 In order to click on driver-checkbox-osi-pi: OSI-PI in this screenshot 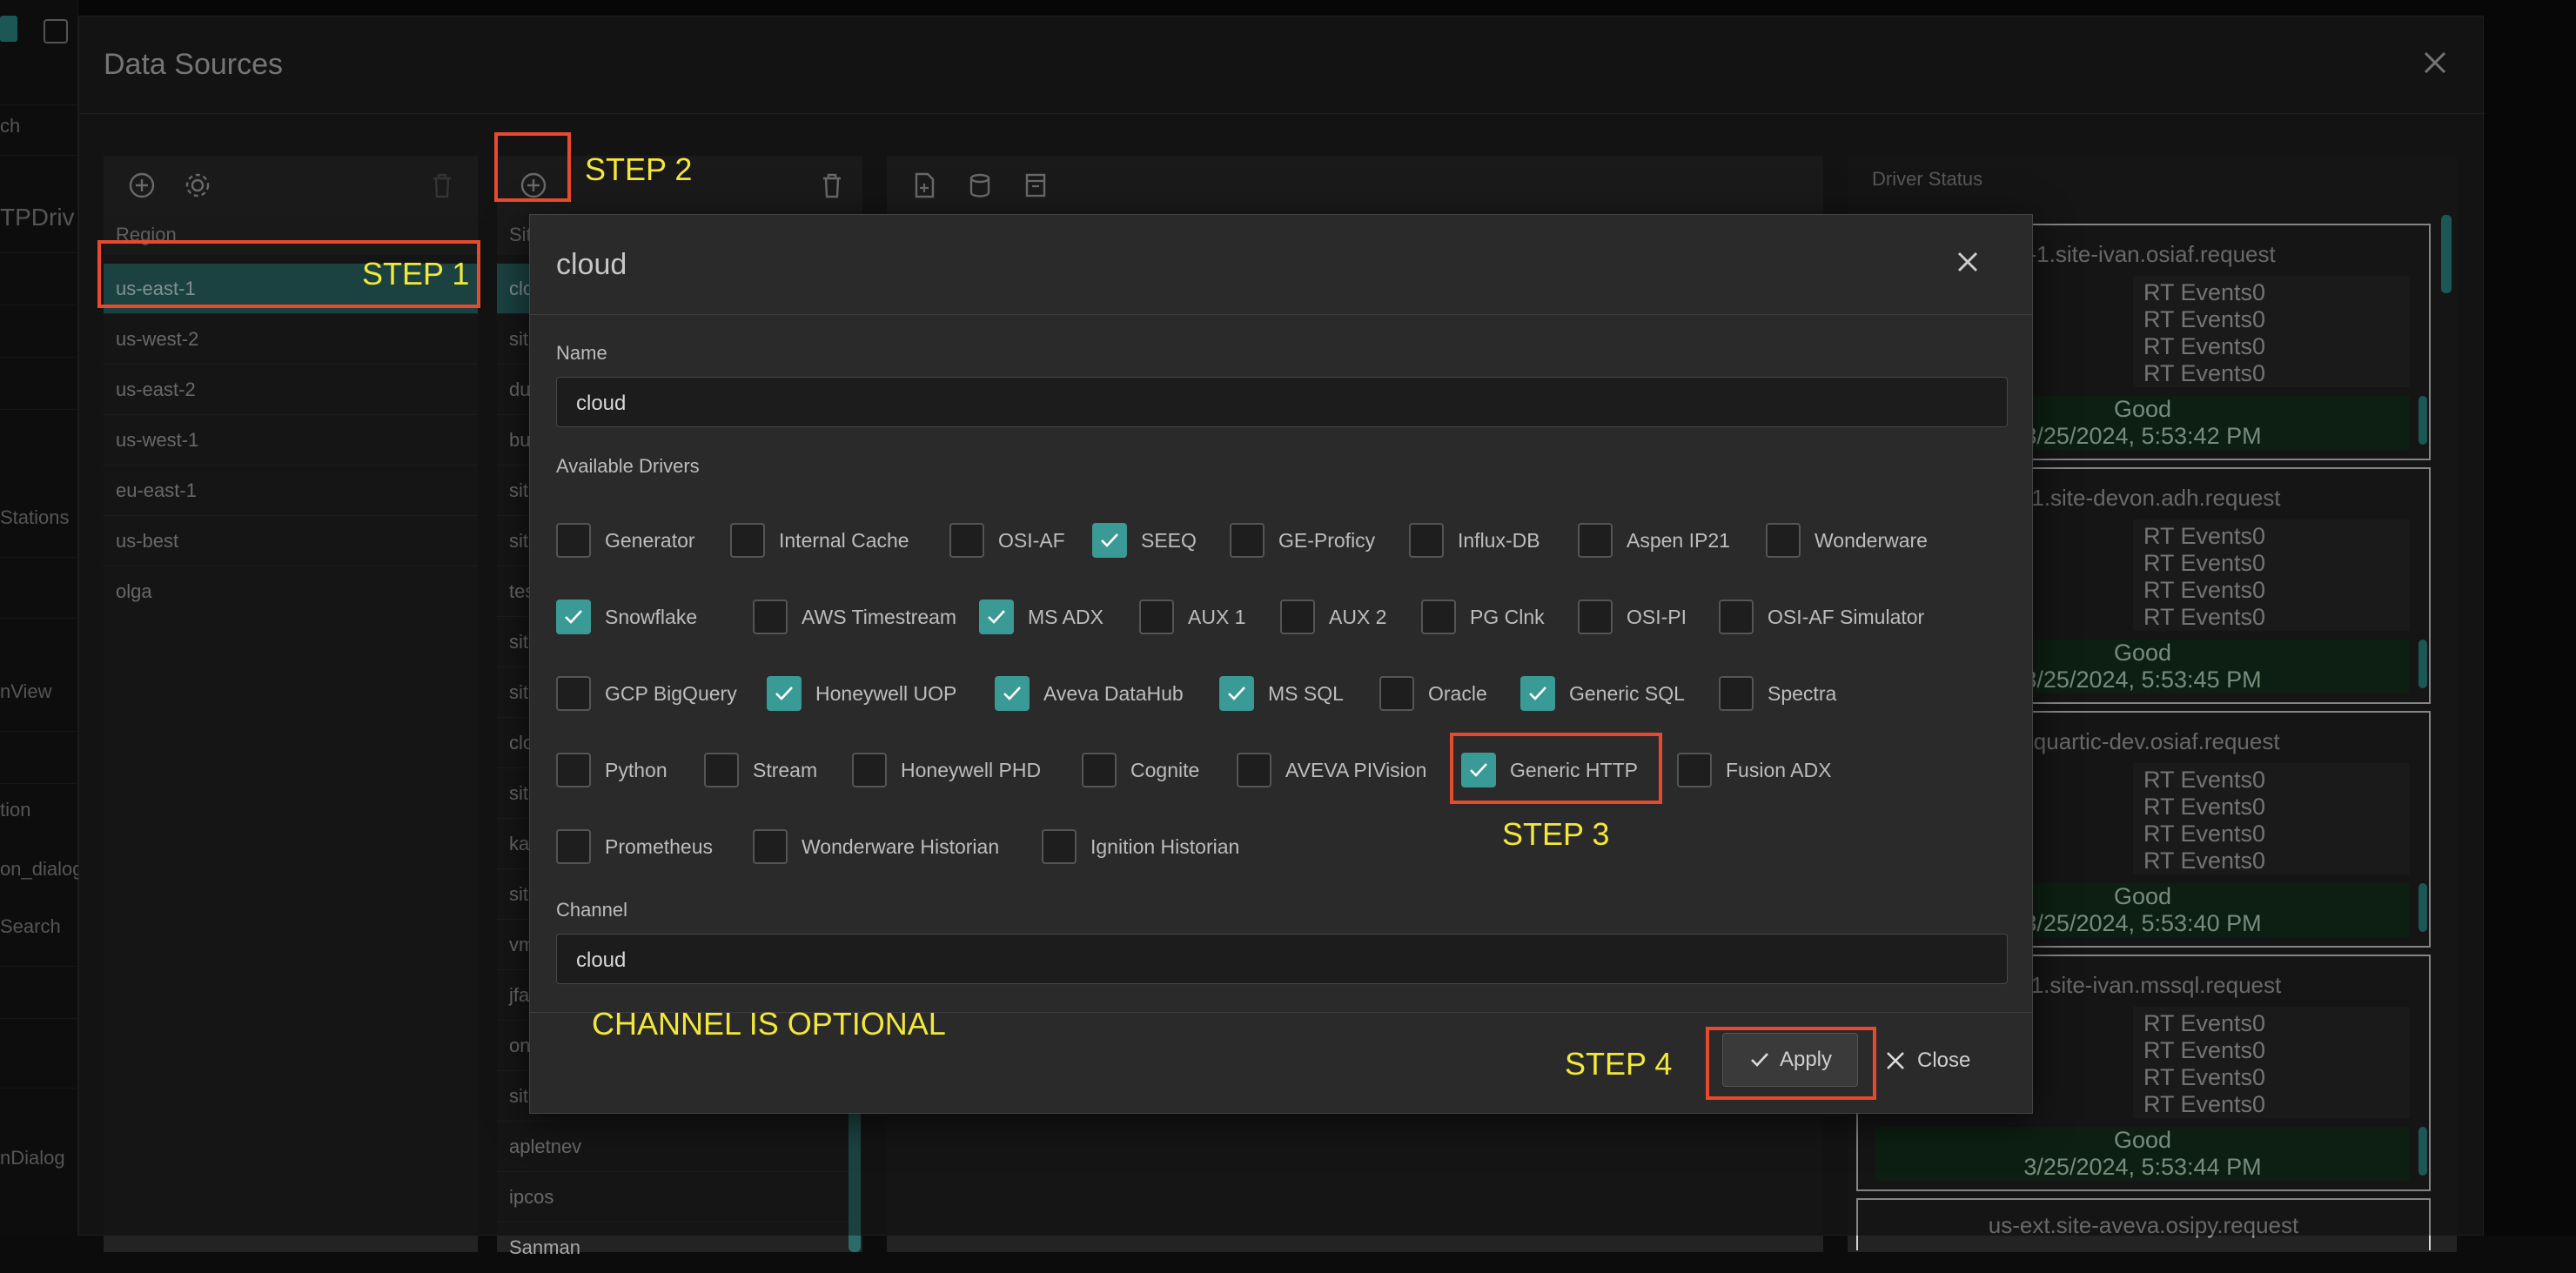, I will do `click(1633, 617)`.